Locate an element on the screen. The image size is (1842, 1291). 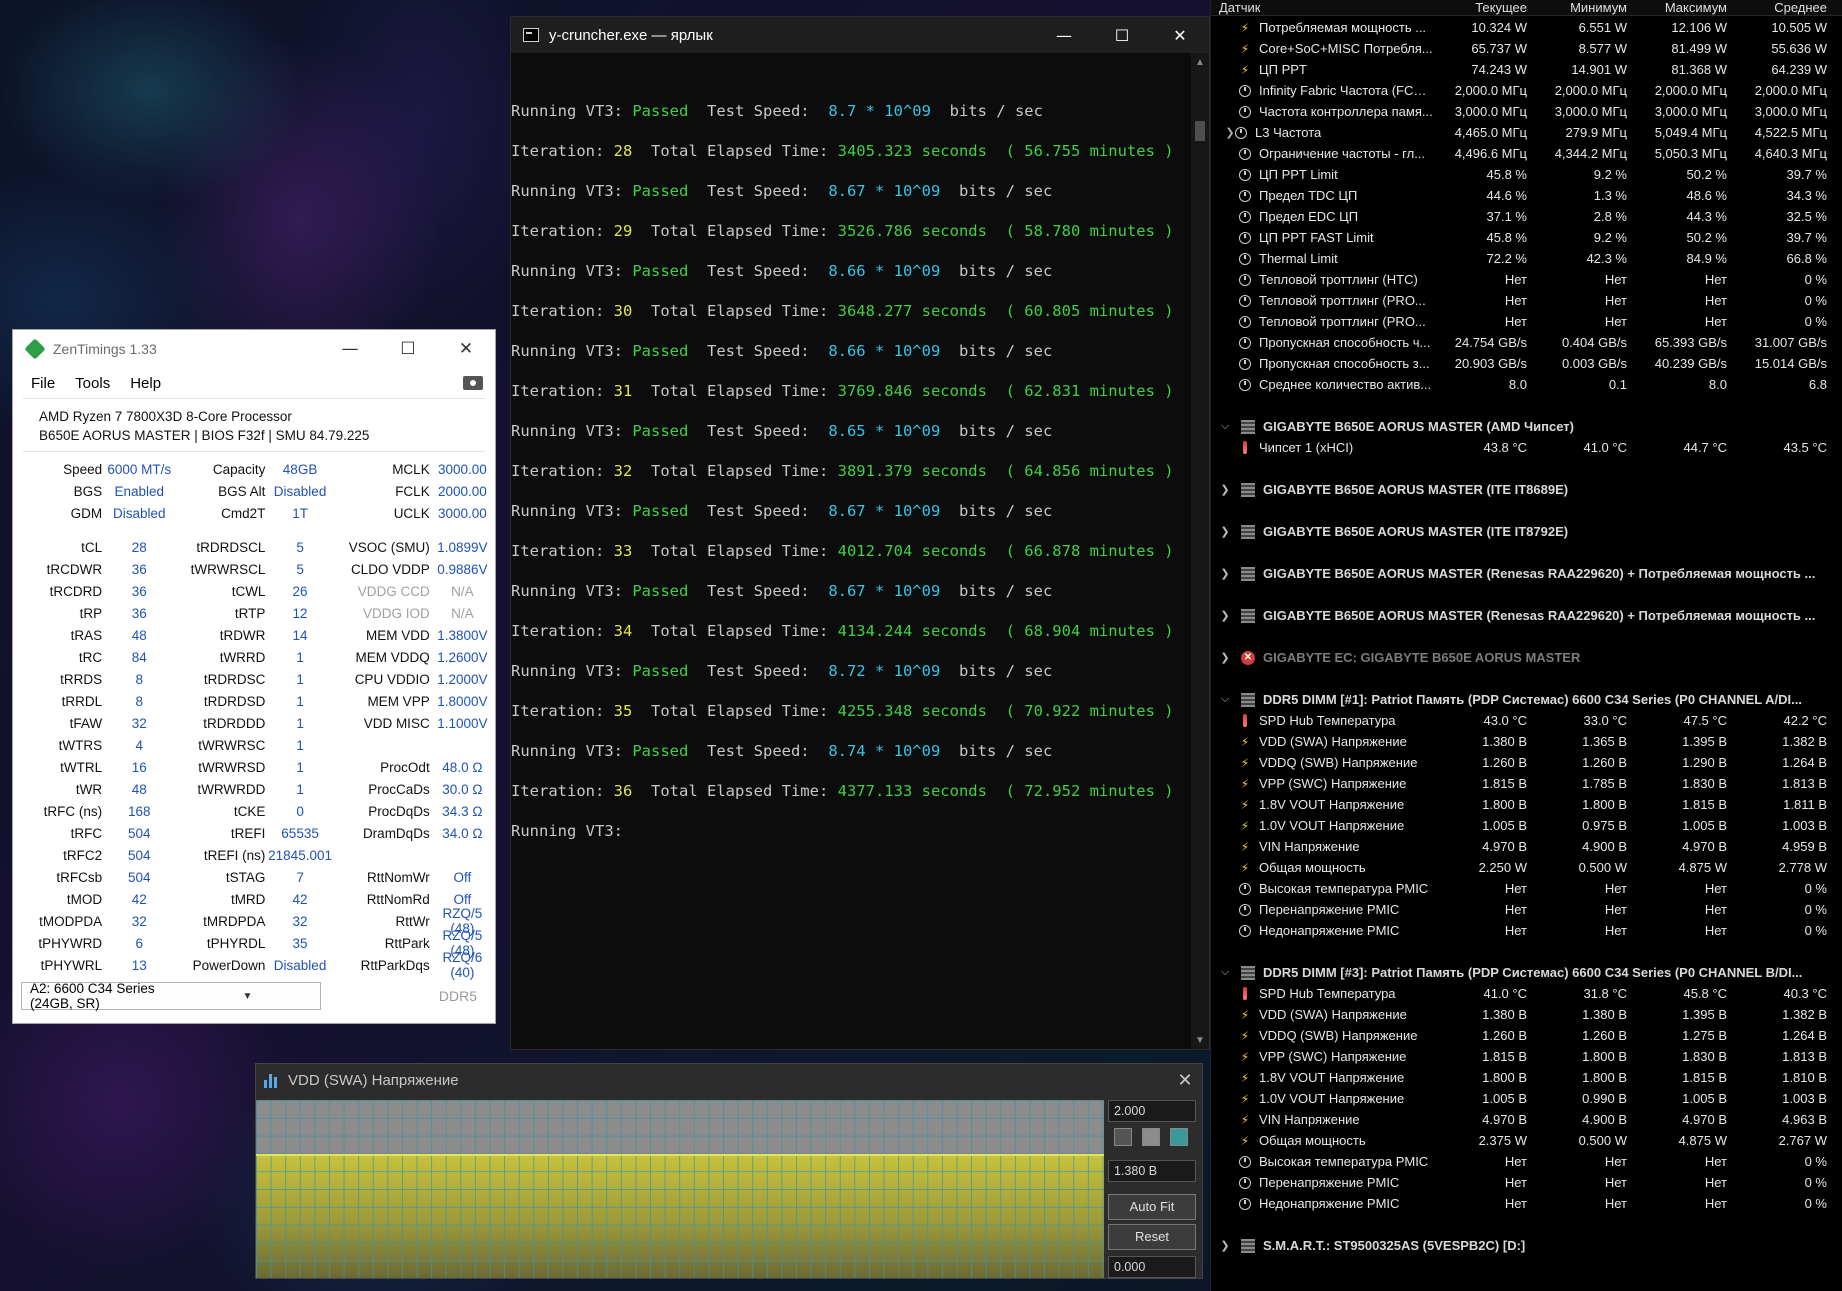
scroll-down-icon: ▼ is located at coordinates (1200, 1040).